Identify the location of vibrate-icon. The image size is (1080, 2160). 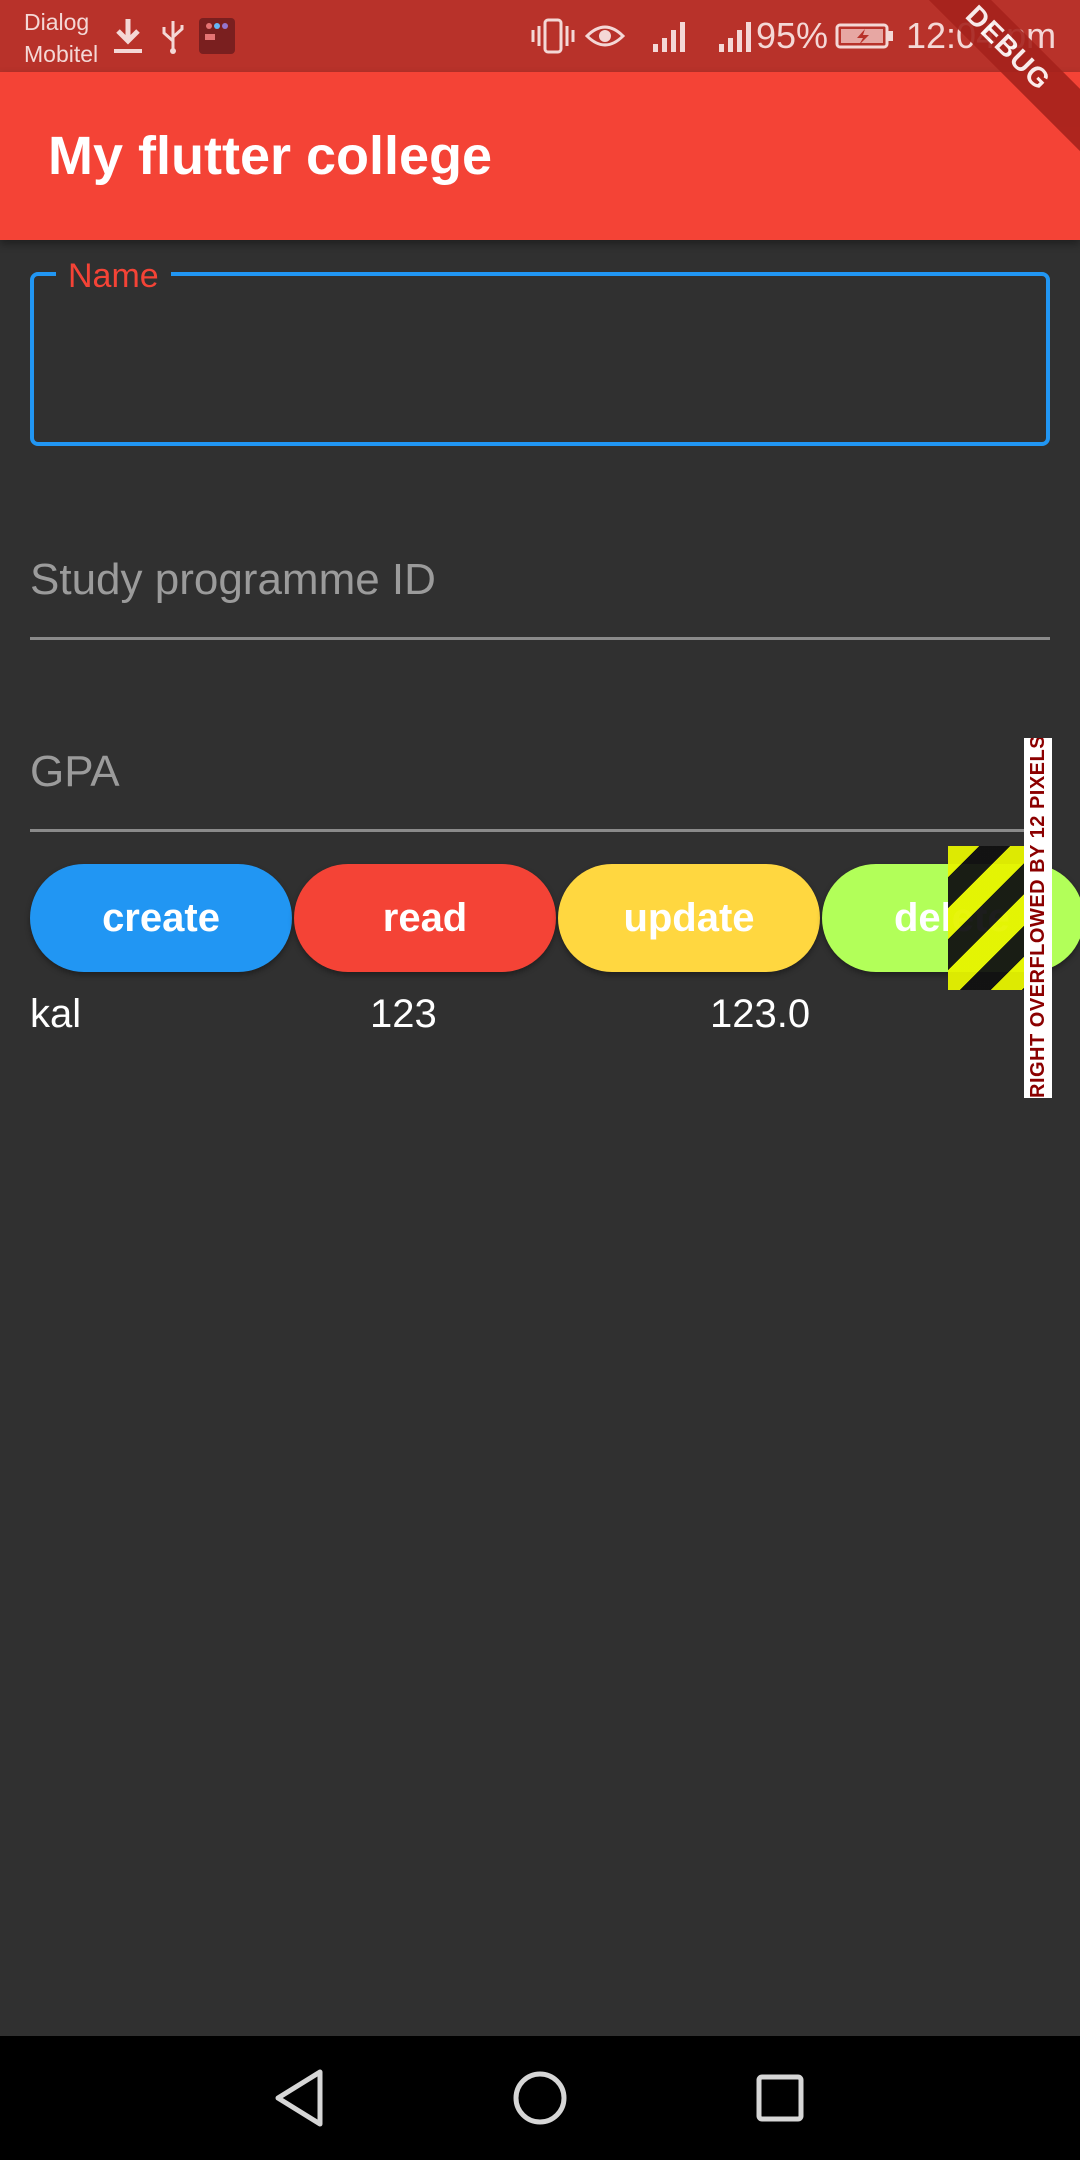
(553, 36).